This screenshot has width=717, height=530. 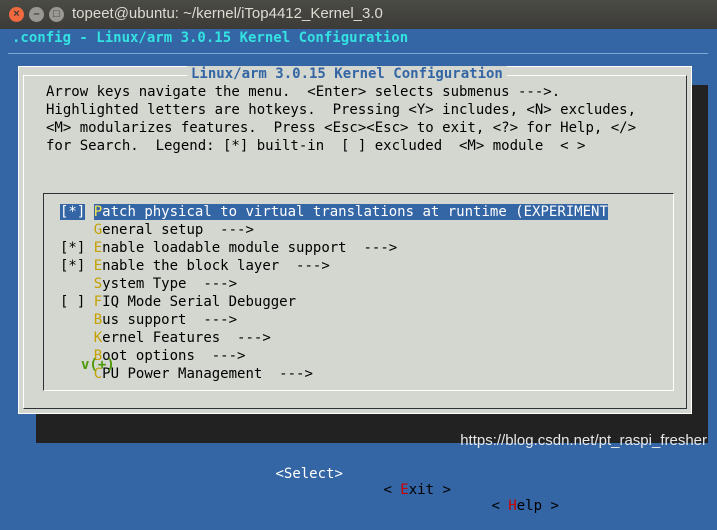 I want to click on menu-item: Kernel Features --->, so click(x=165, y=338).